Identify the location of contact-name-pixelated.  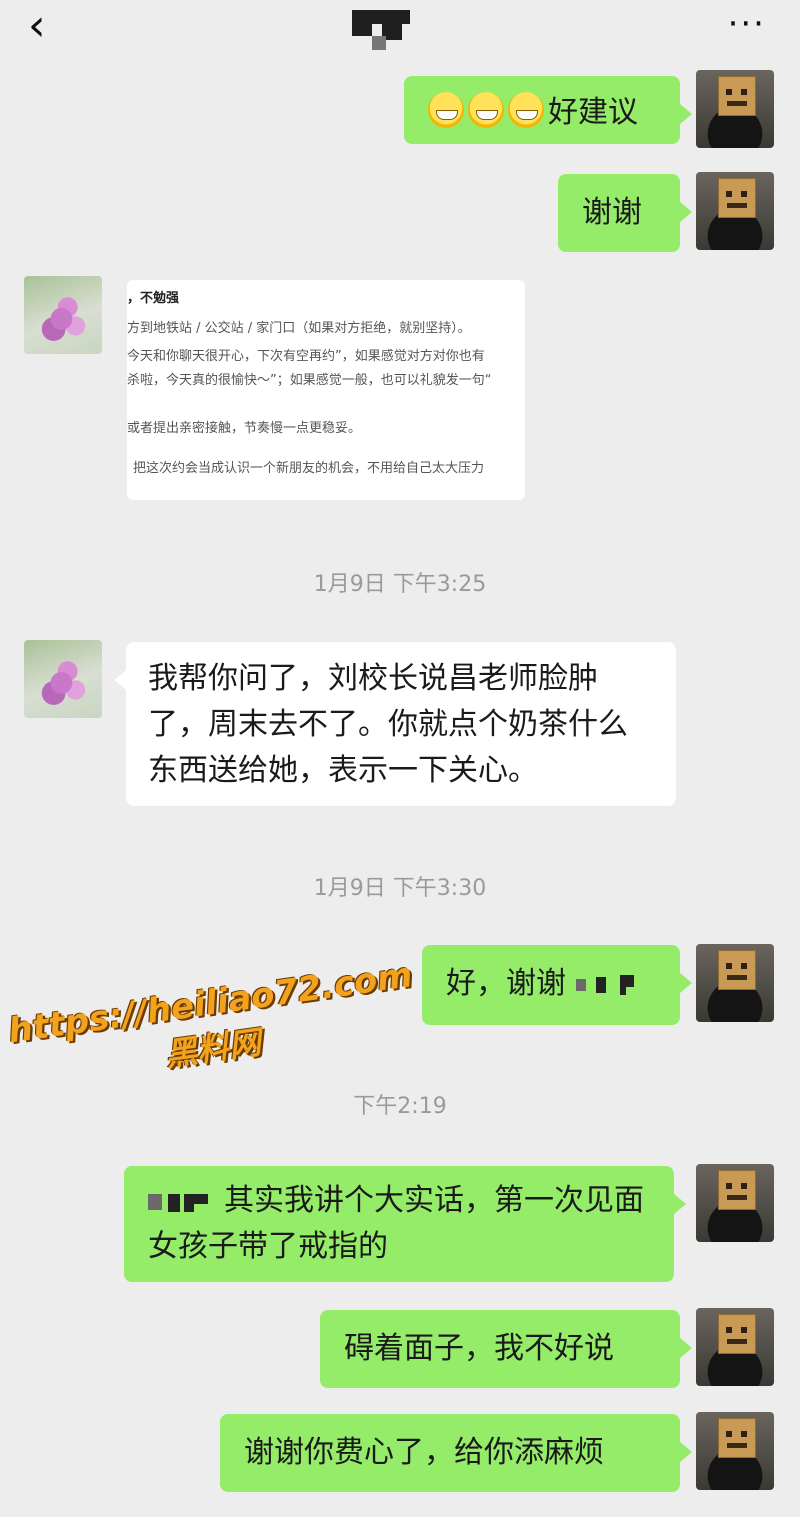
(381, 30).